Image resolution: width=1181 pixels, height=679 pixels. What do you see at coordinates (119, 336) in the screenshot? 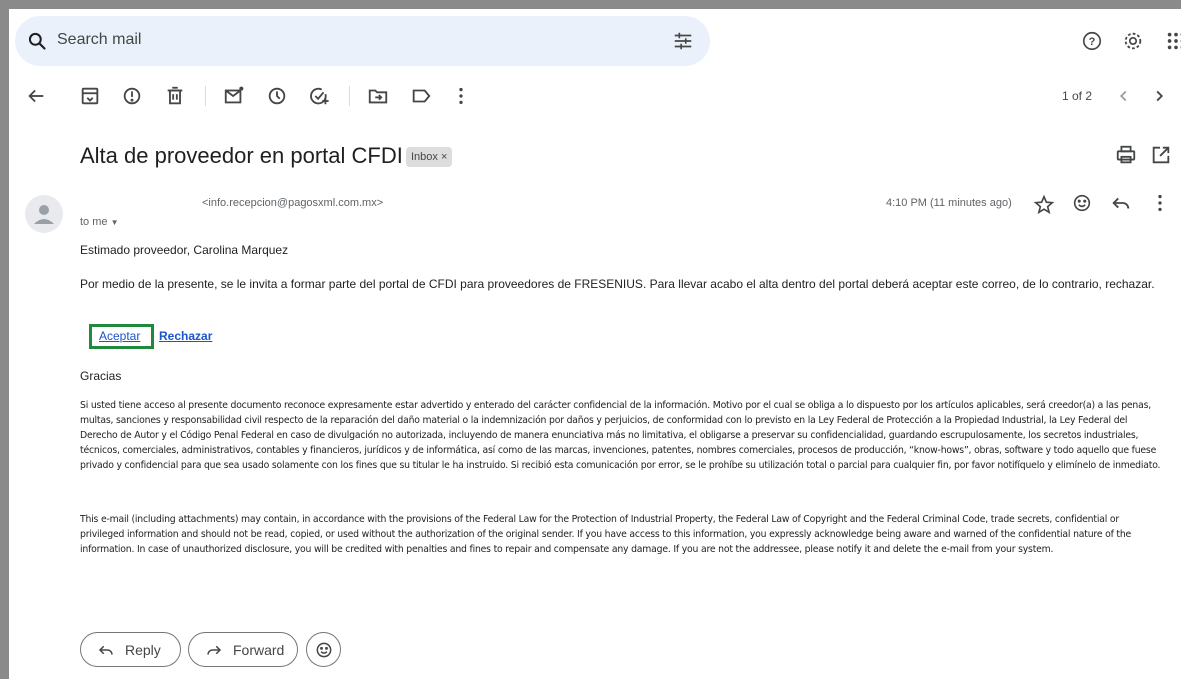
I see `accept-link: Aceptar` at bounding box center [119, 336].